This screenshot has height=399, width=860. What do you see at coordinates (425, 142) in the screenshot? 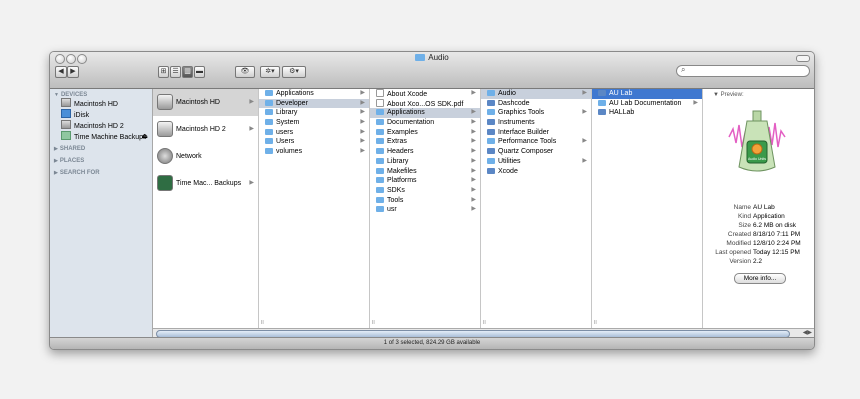
I see `list-item: Extras ▶` at bounding box center [425, 142].